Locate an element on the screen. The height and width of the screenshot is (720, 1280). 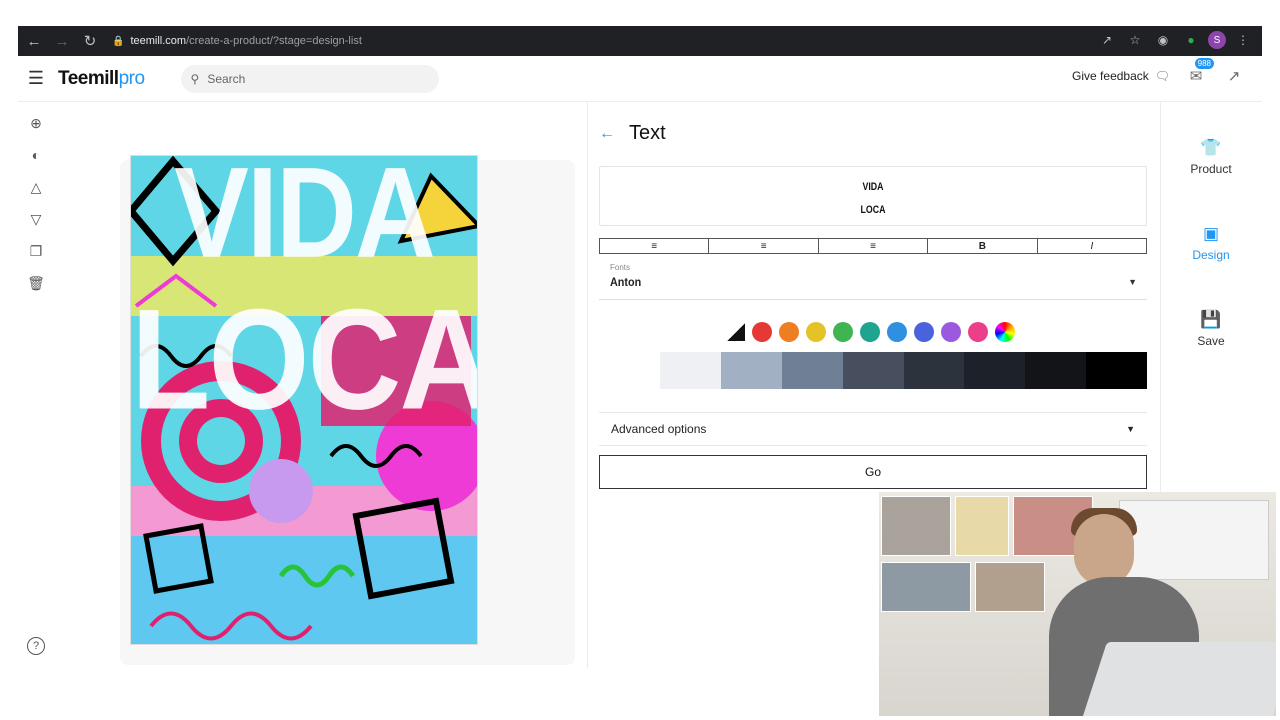
rail-product-label: Product is located at coordinates (1211, 169).